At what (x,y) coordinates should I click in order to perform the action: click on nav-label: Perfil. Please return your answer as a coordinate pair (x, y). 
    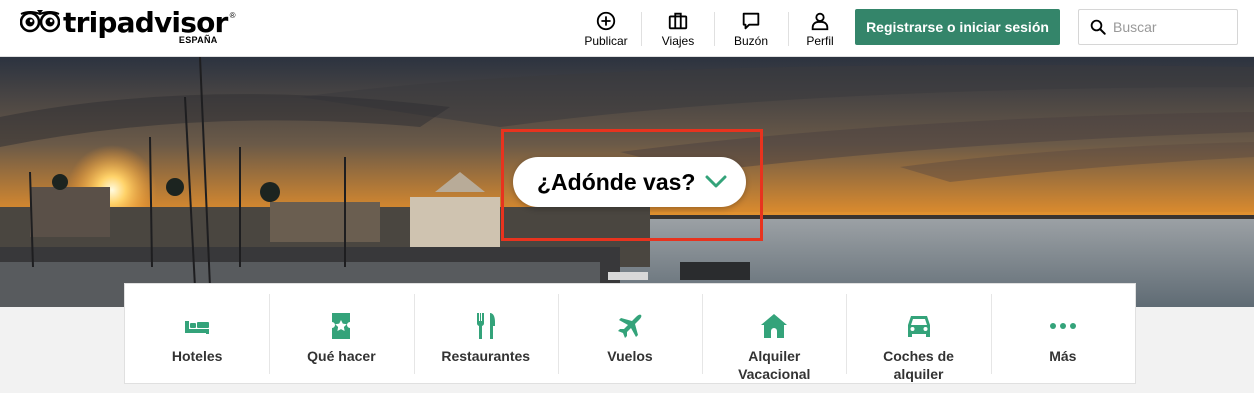
    Looking at the image, I should click on (820, 40).